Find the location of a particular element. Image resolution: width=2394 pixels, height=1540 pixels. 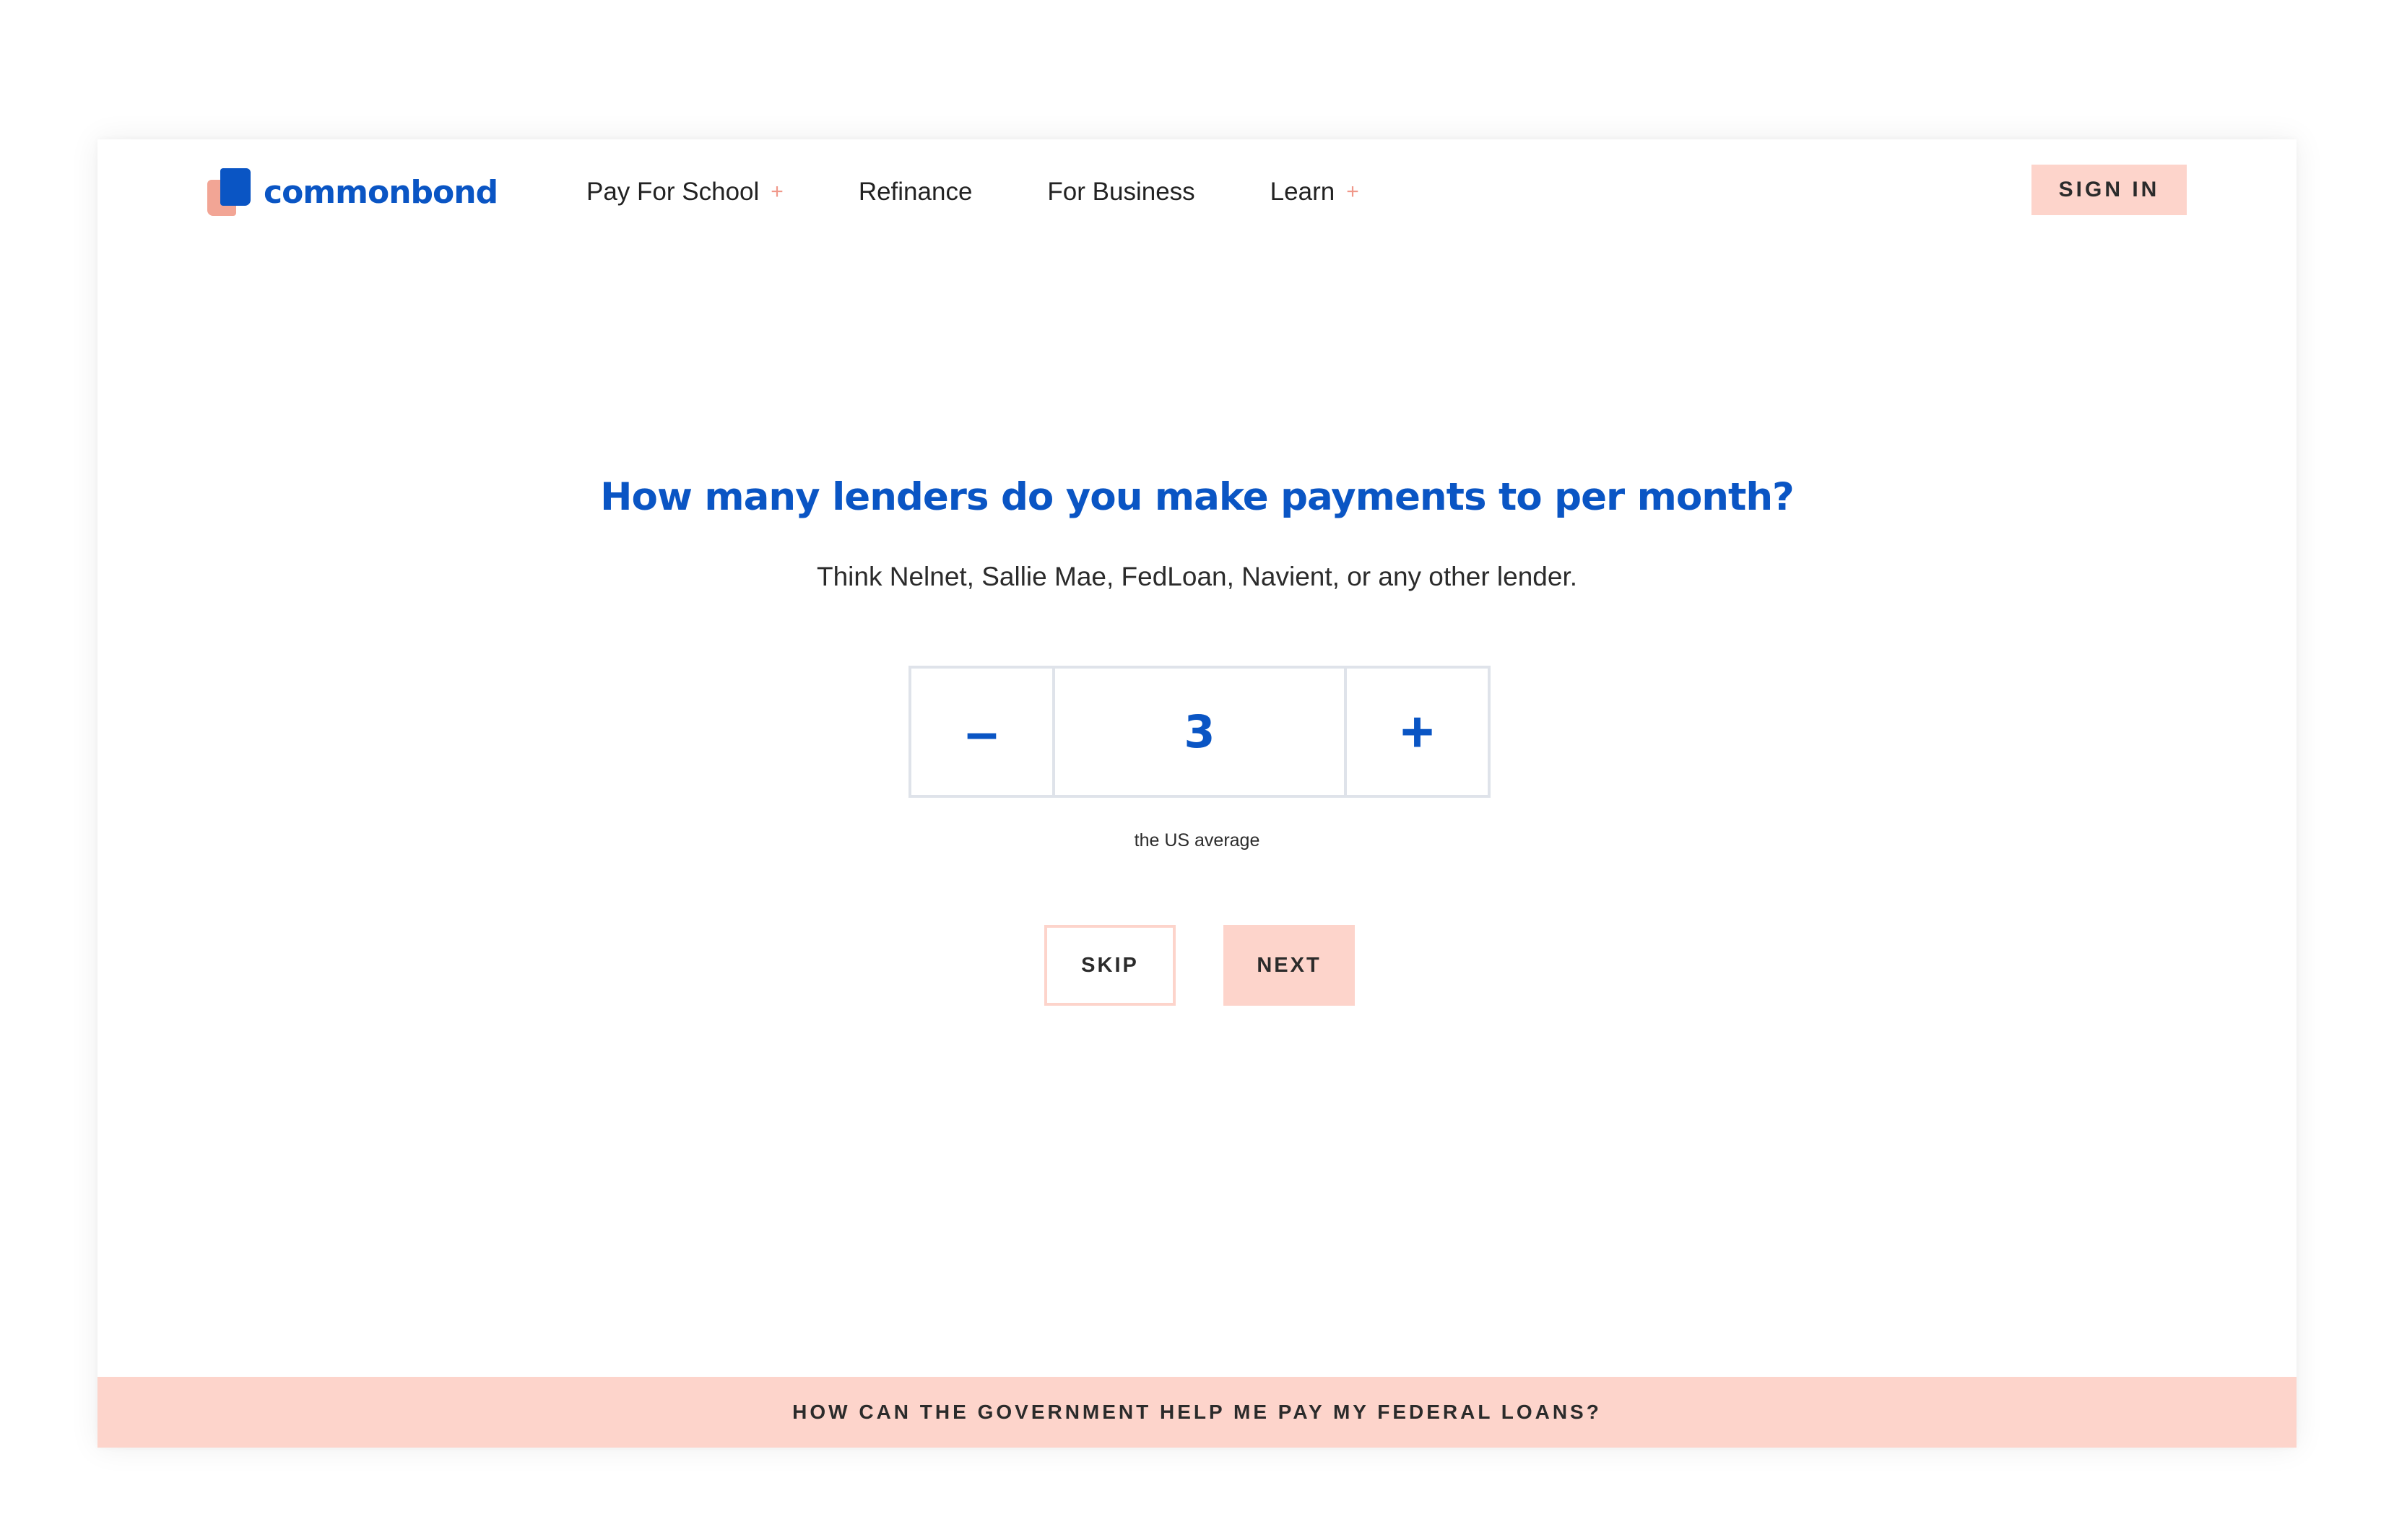

logo-mark-front is located at coordinates (235, 187).